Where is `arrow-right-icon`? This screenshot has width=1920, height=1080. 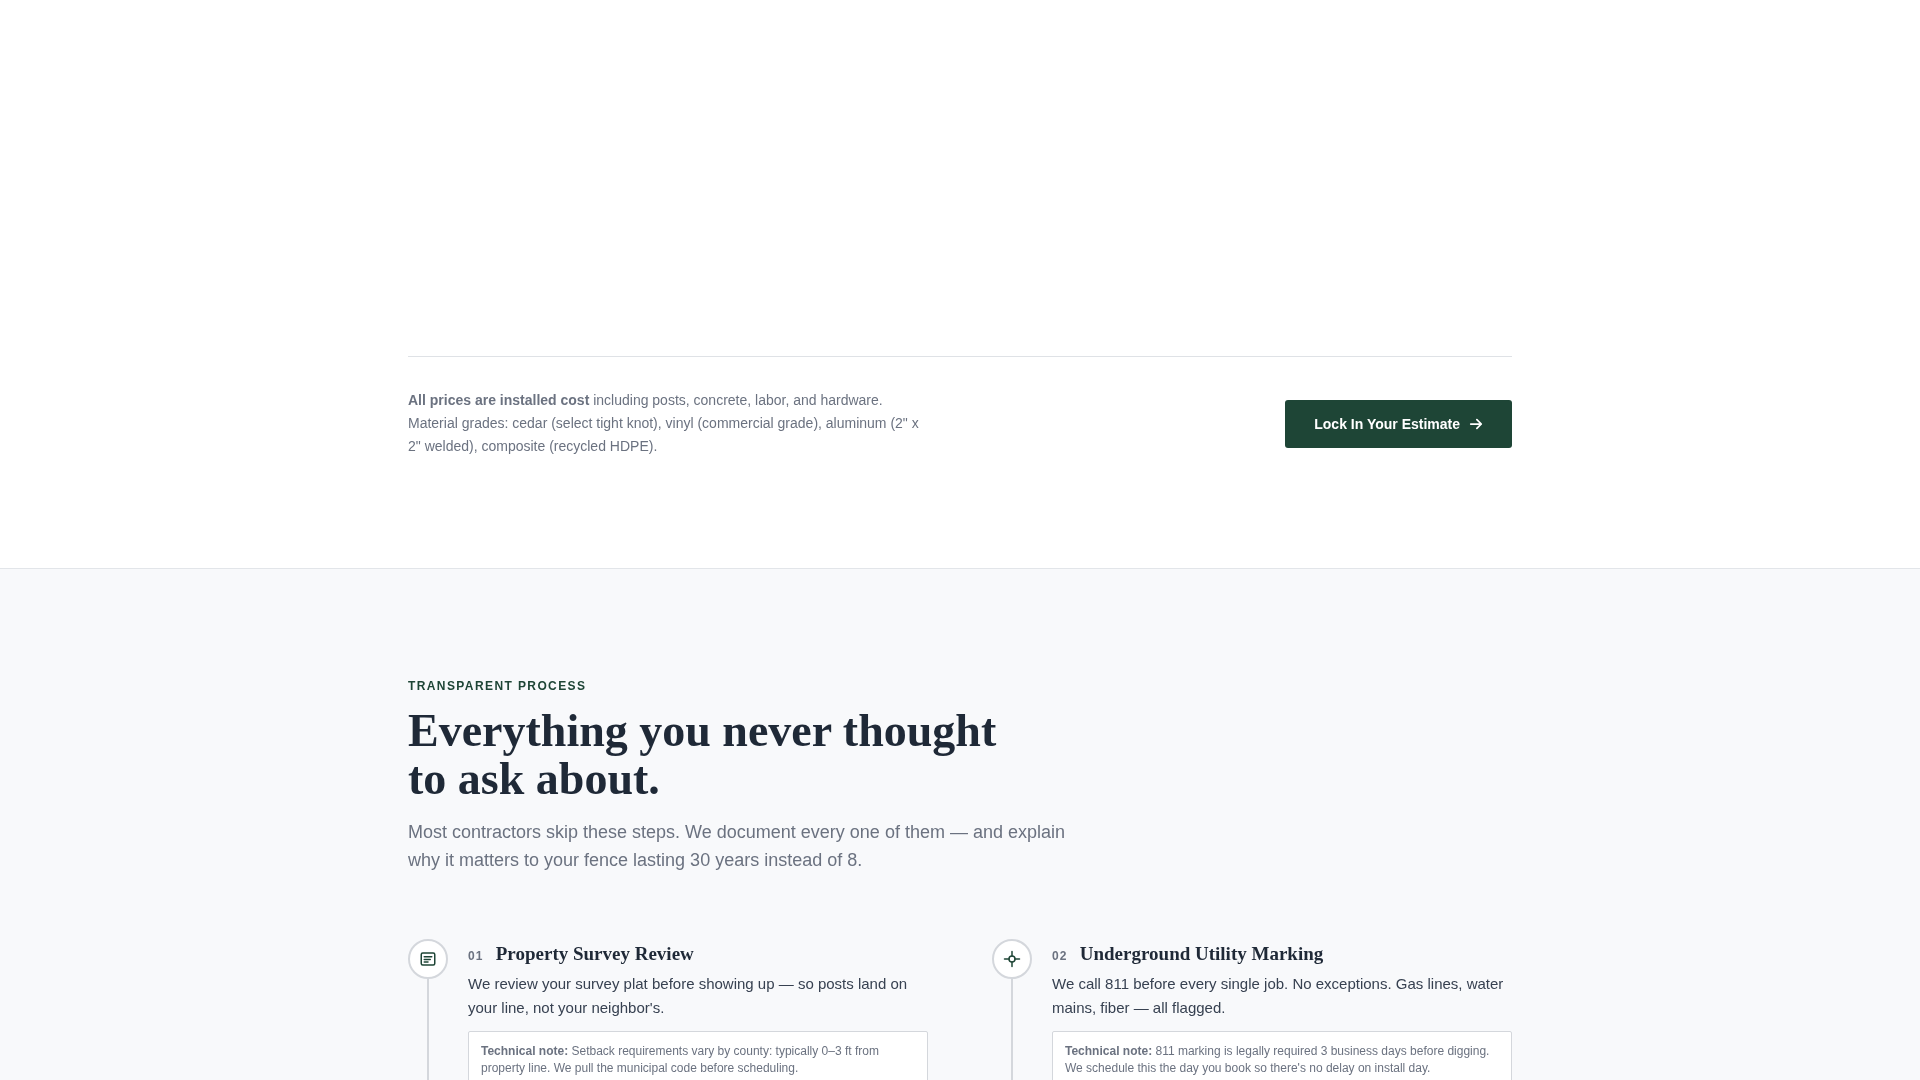 arrow-right-icon is located at coordinates (1476, 423).